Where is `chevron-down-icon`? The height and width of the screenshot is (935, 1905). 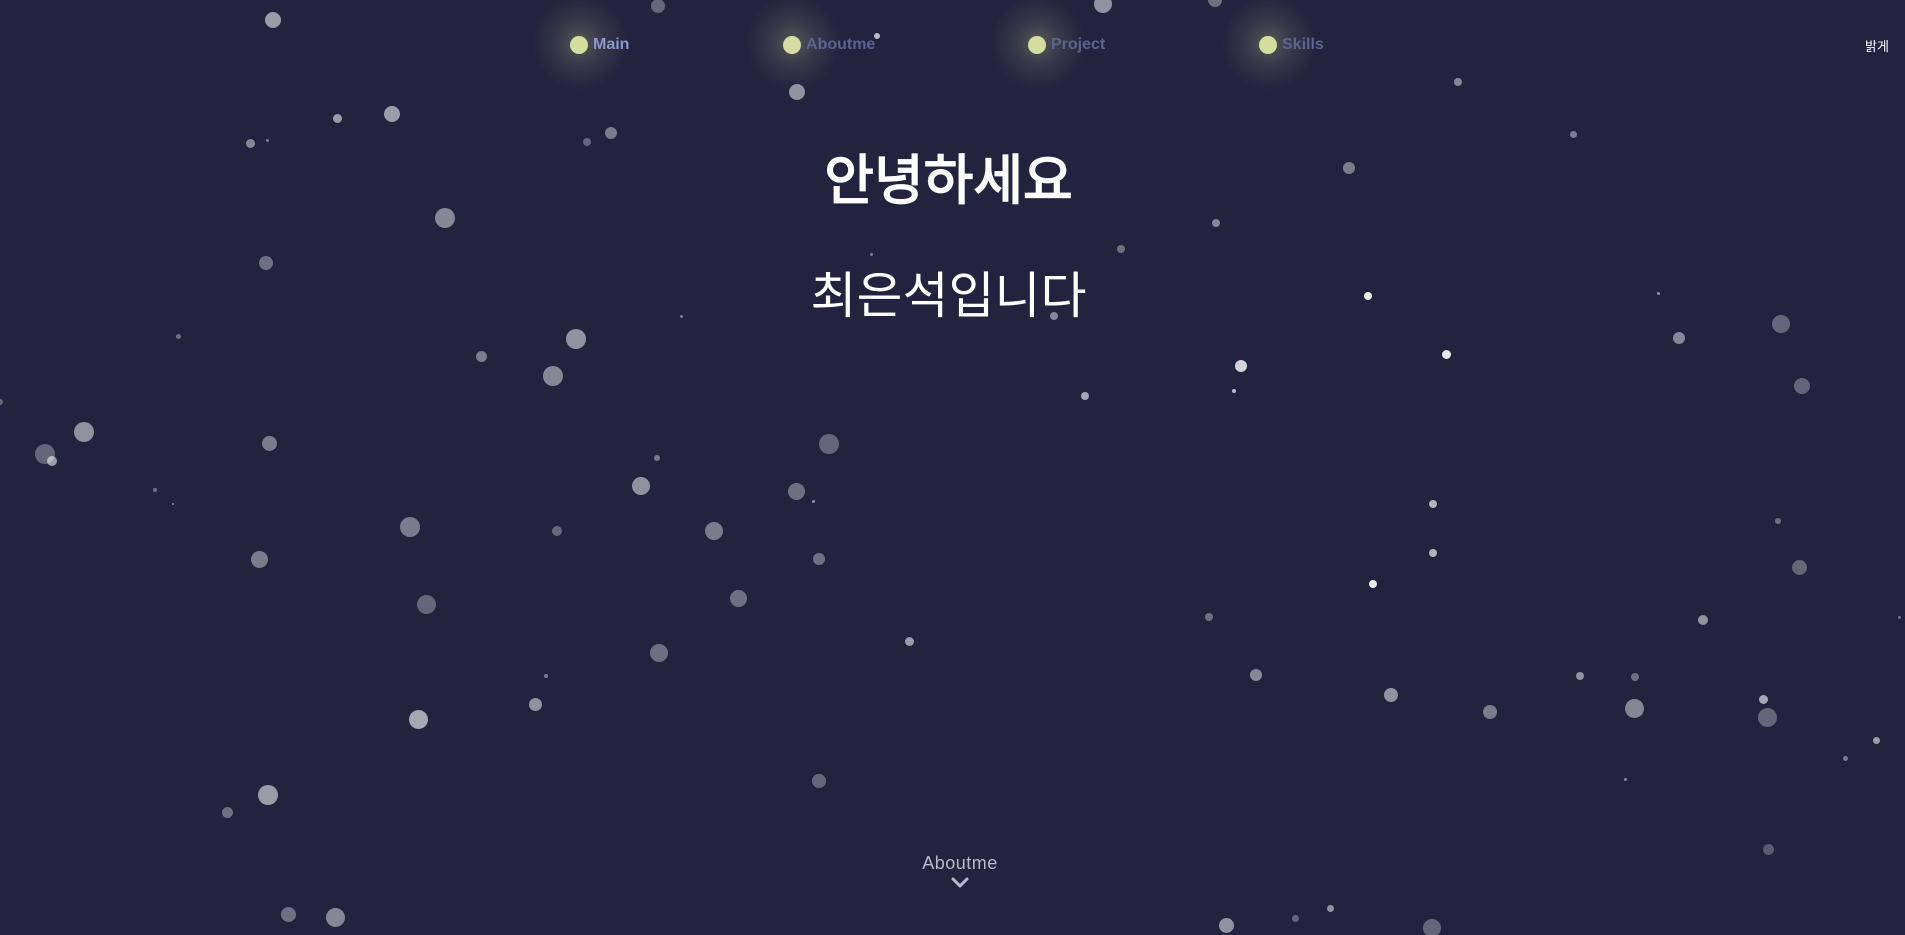 chevron-down-icon is located at coordinates (960, 882).